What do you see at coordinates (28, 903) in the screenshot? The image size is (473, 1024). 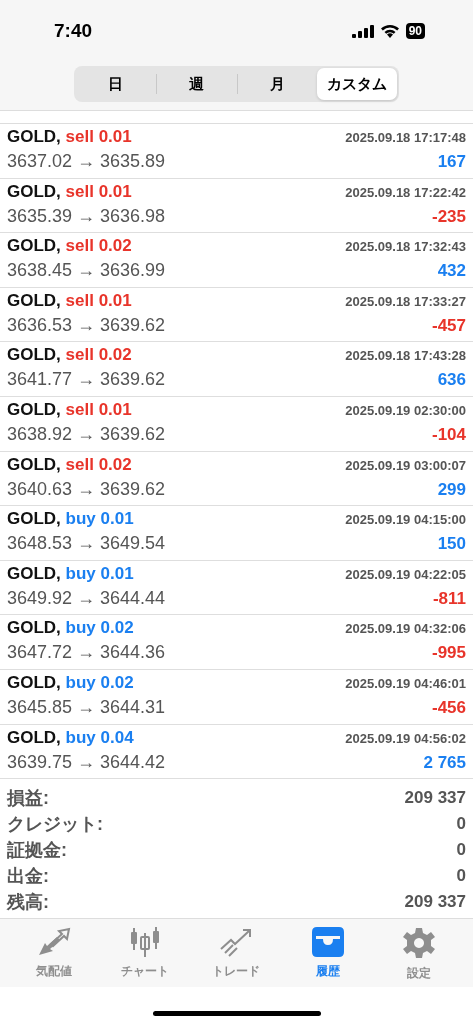 I see `summary-label: 残高:` at bounding box center [28, 903].